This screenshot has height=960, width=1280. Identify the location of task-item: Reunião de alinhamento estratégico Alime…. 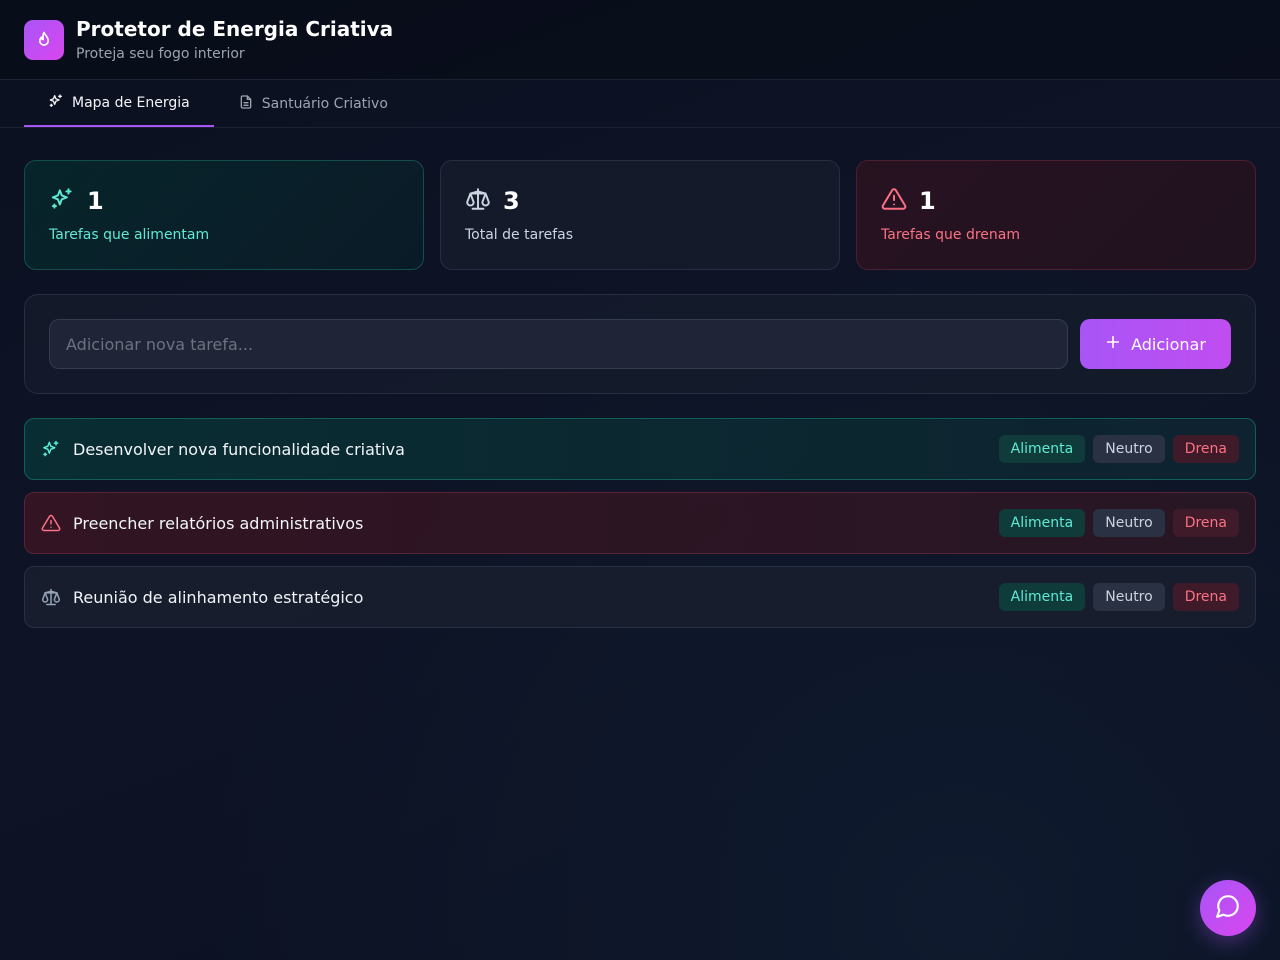
(640, 597).